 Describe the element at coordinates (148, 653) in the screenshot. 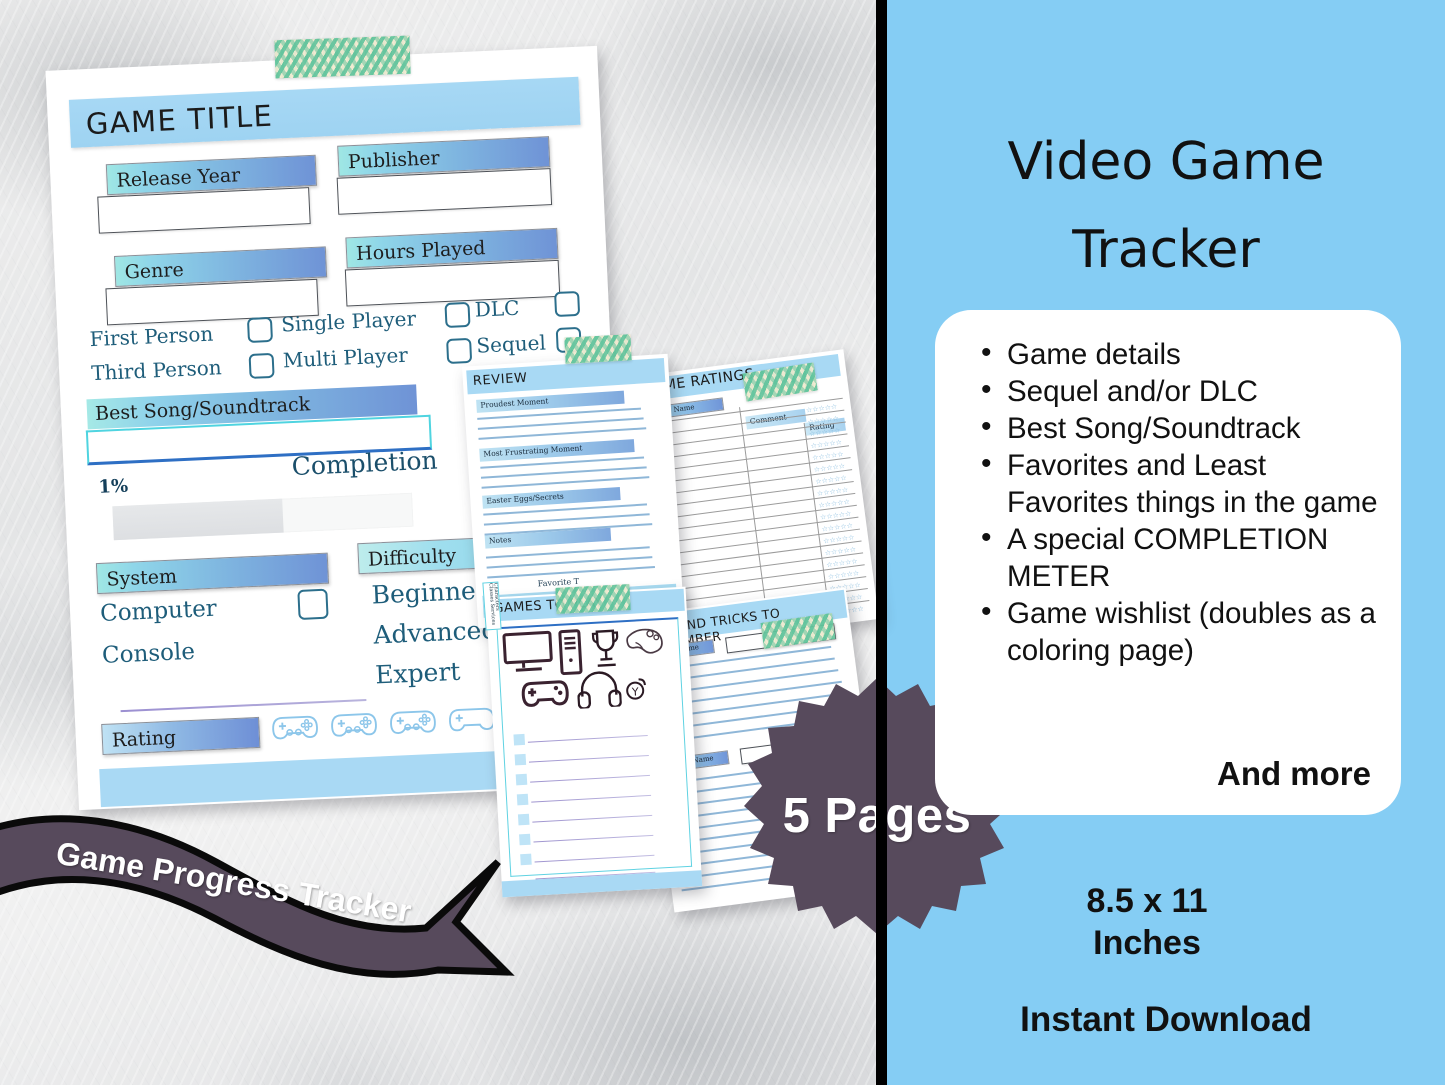

I see `option-console: Console` at that location.